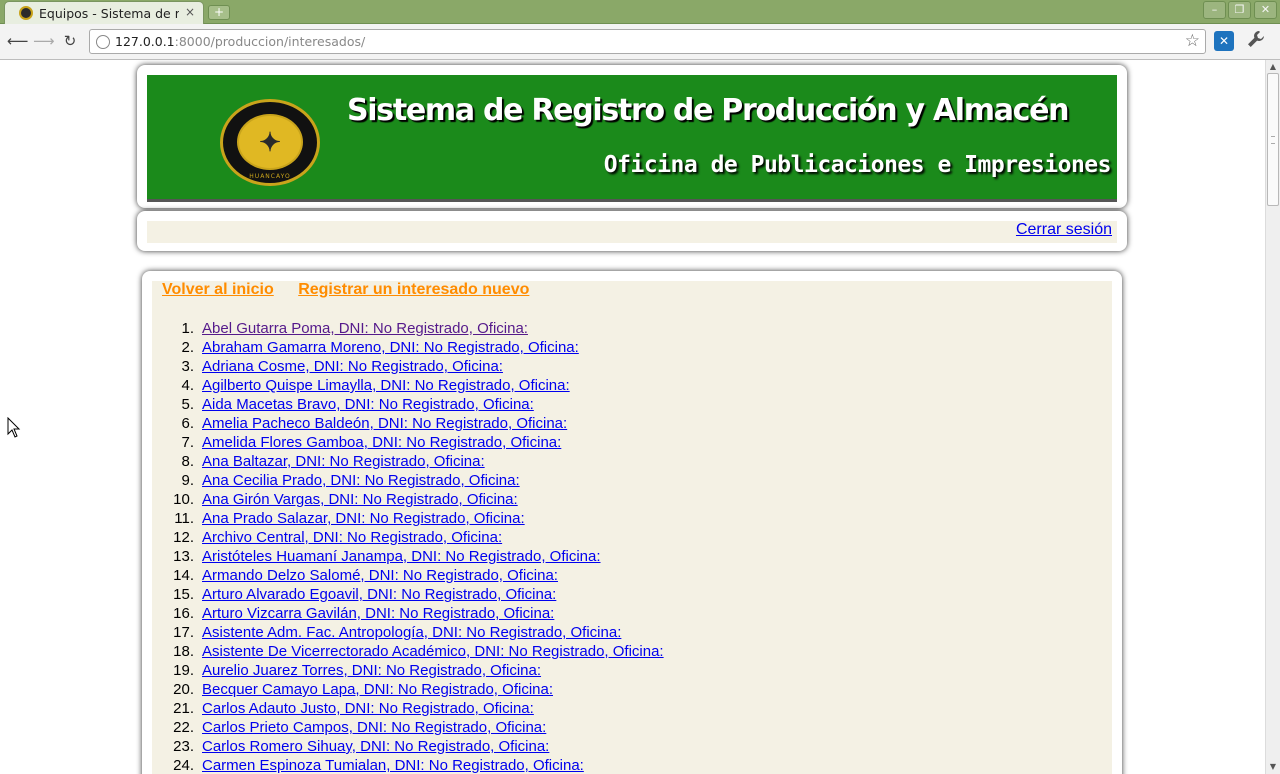 The height and width of the screenshot is (774, 1280). Describe the element at coordinates (183, 727) in the screenshot. I see `list-item-number: 22.` at that location.